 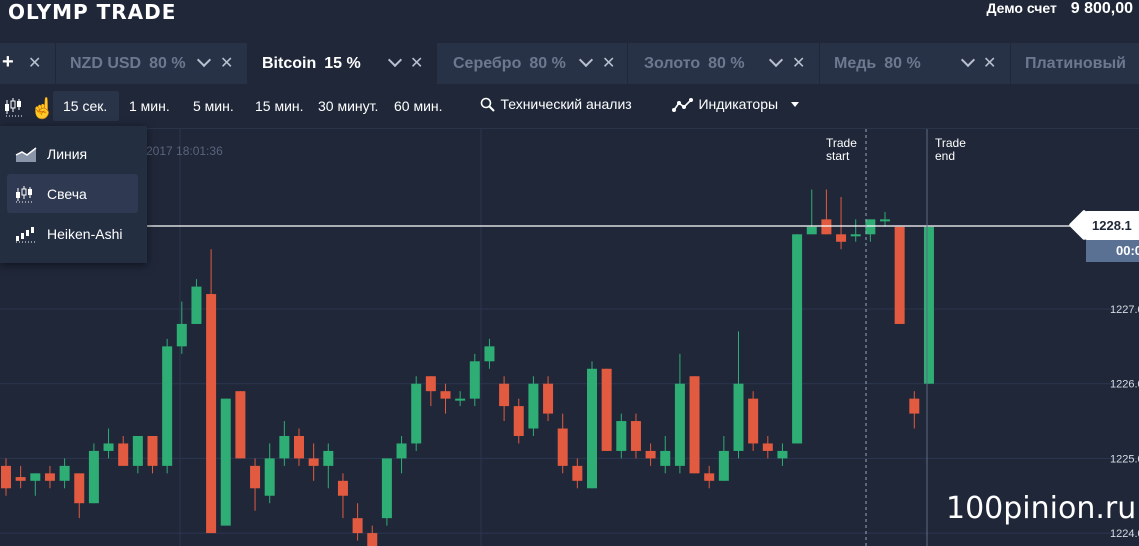 I want to click on tech-analysis-label: Технический анализ, so click(x=566, y=104).